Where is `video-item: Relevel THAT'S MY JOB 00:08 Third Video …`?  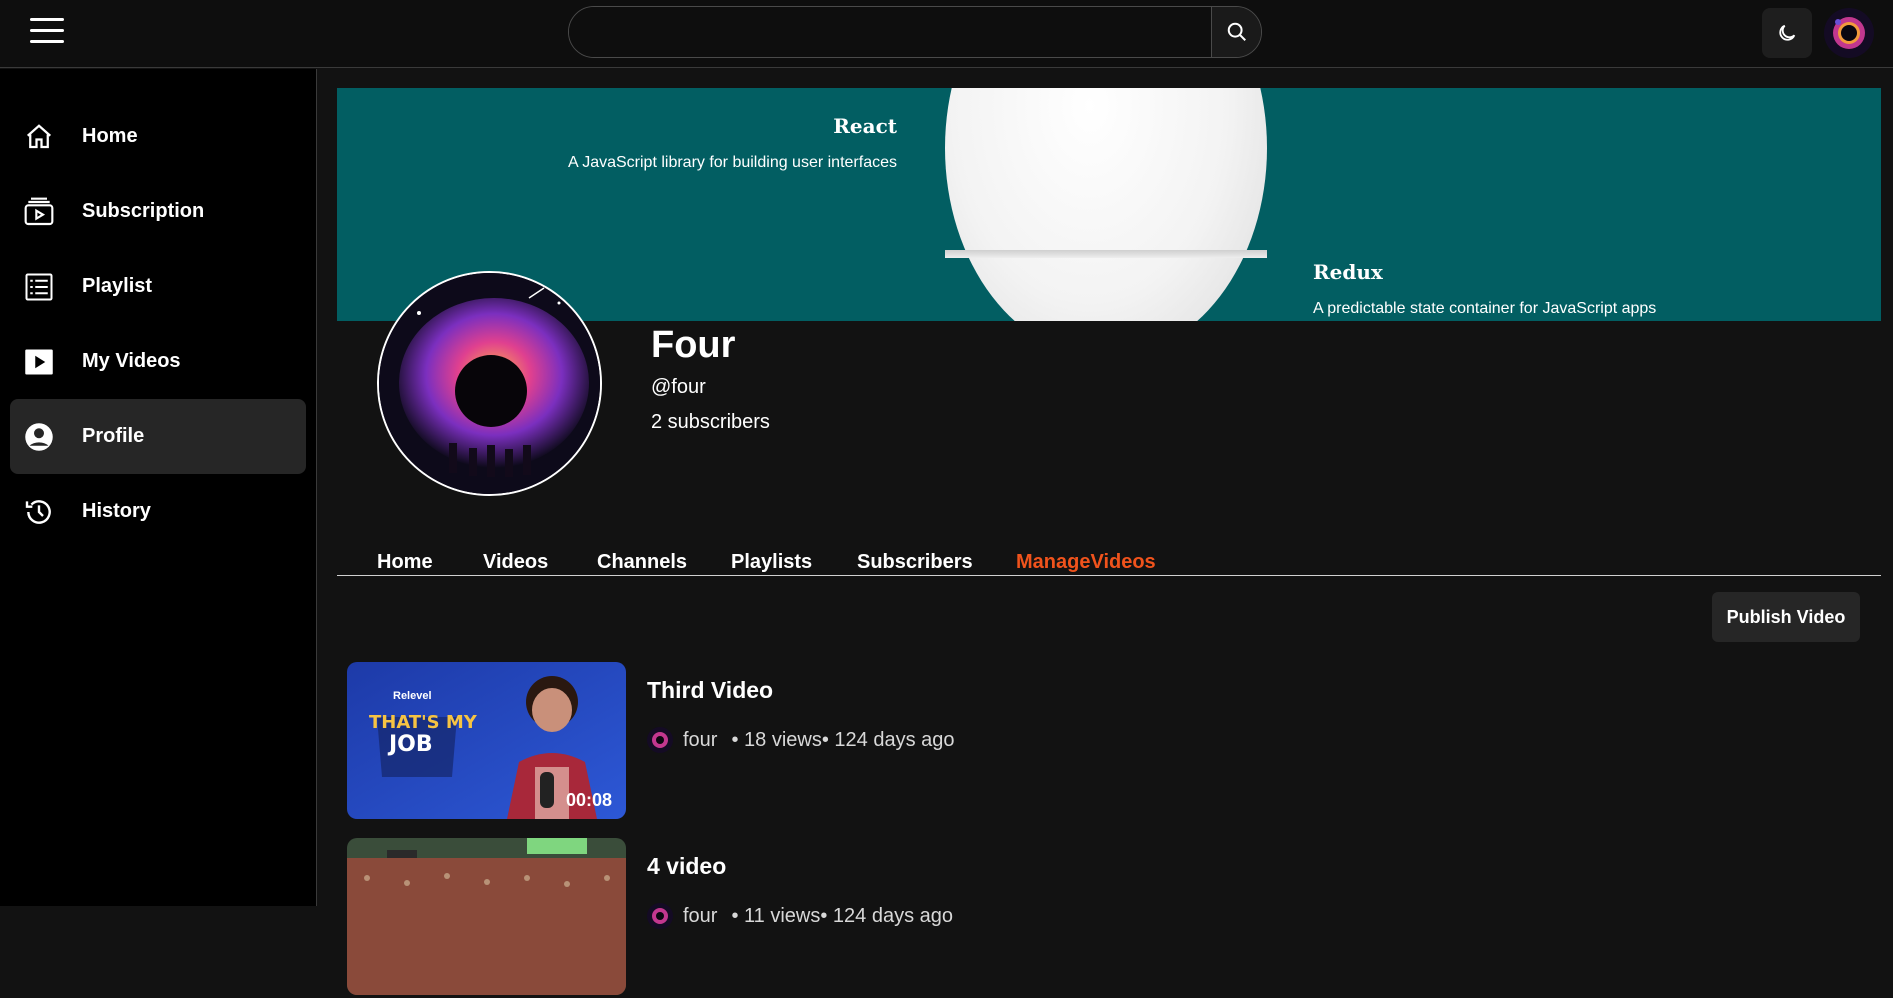 video-item: Relevel THAT'S MY JOB 00:08 Third Video … is located at coordinates (1097, 742).